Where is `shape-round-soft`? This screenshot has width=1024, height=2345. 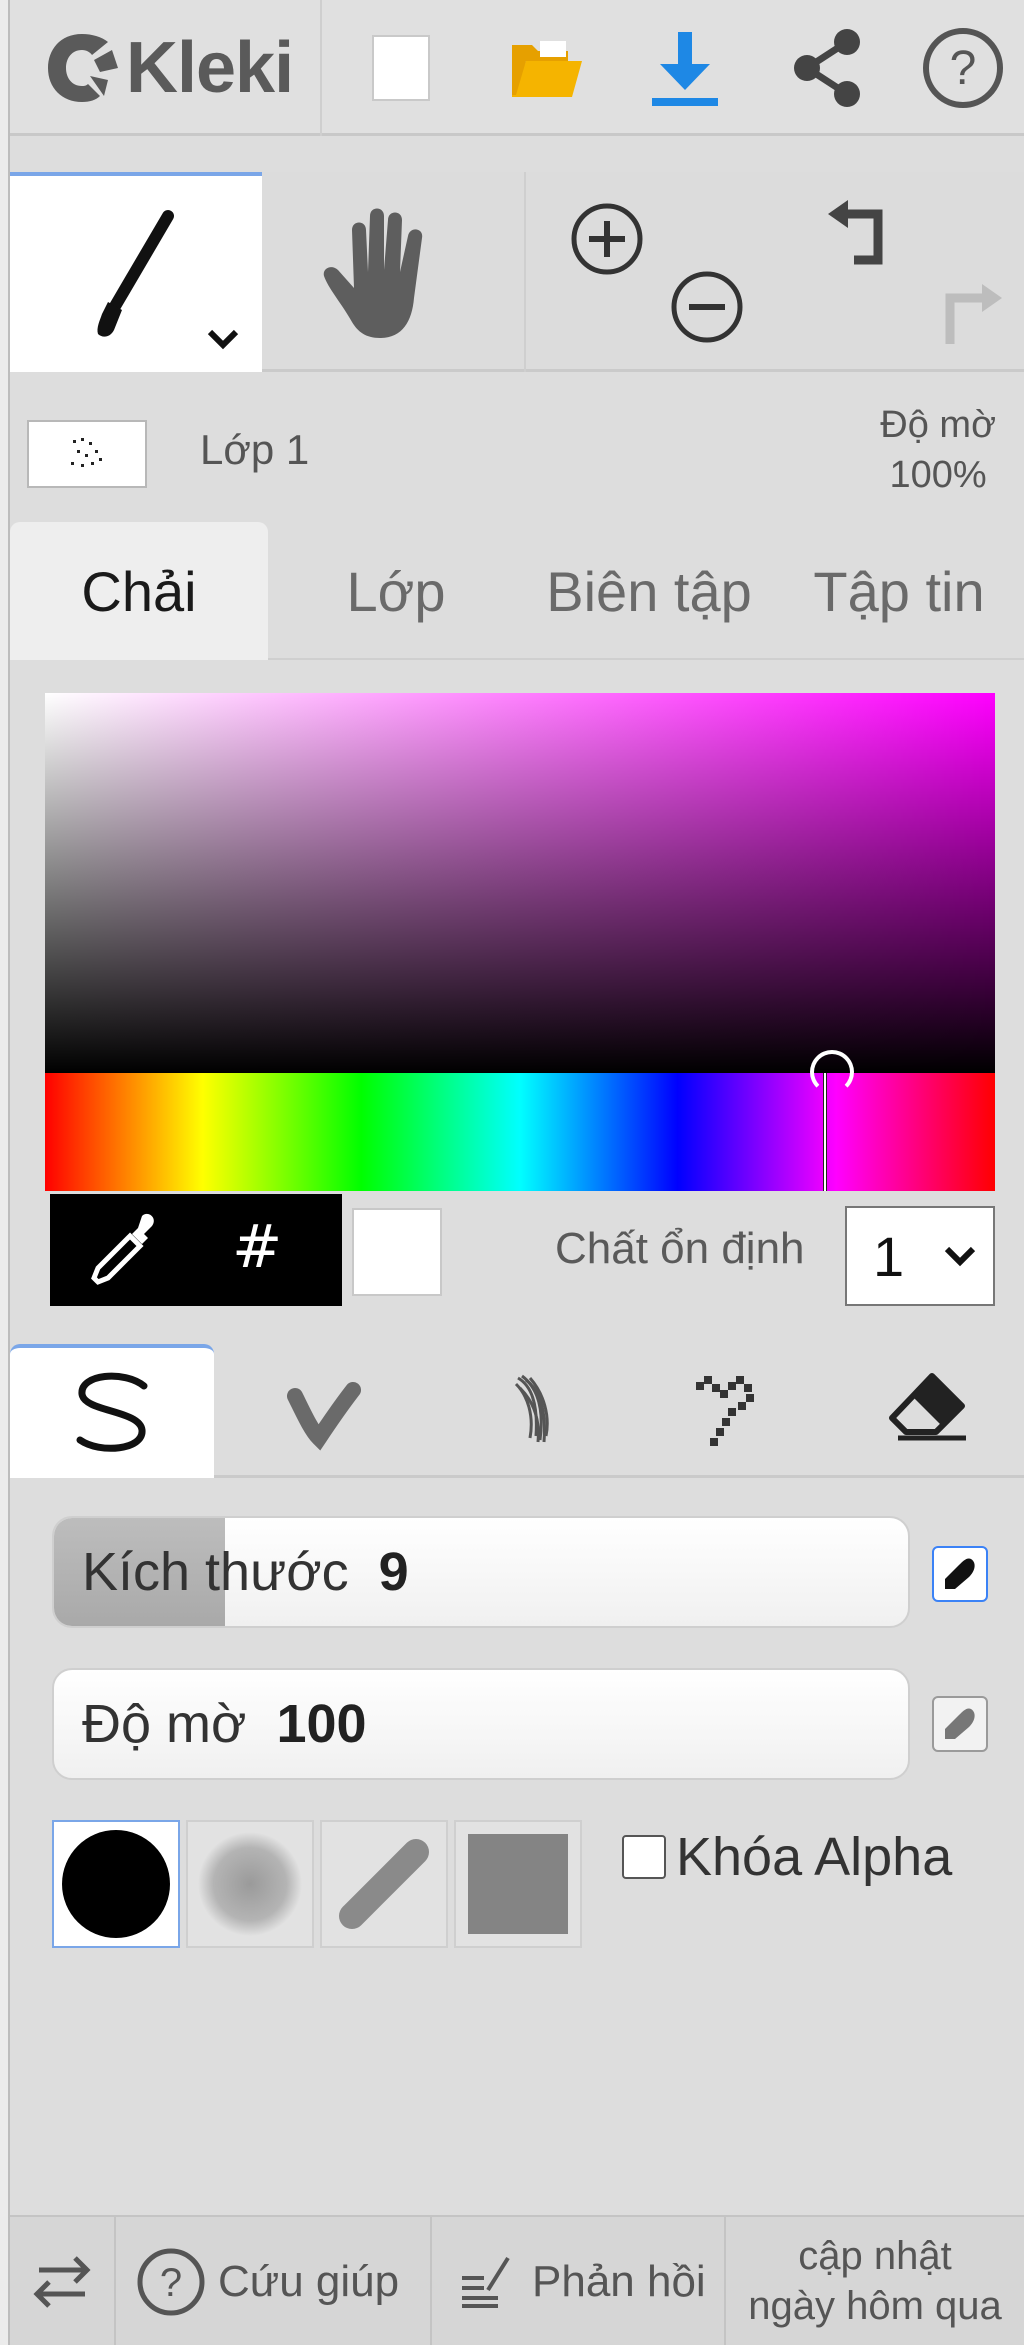 shape-round-soft is located at coordinates (250, 1884).